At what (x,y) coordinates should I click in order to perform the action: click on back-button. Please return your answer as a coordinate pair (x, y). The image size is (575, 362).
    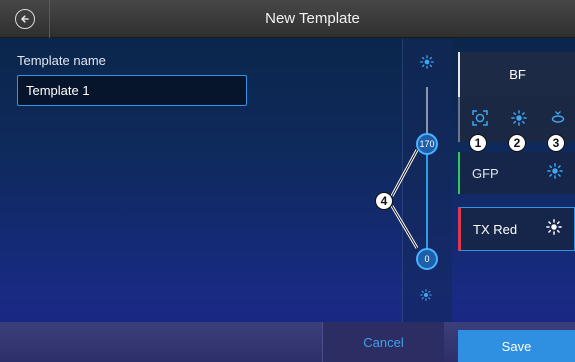
    Looking at the image, I should click on (25, 19).